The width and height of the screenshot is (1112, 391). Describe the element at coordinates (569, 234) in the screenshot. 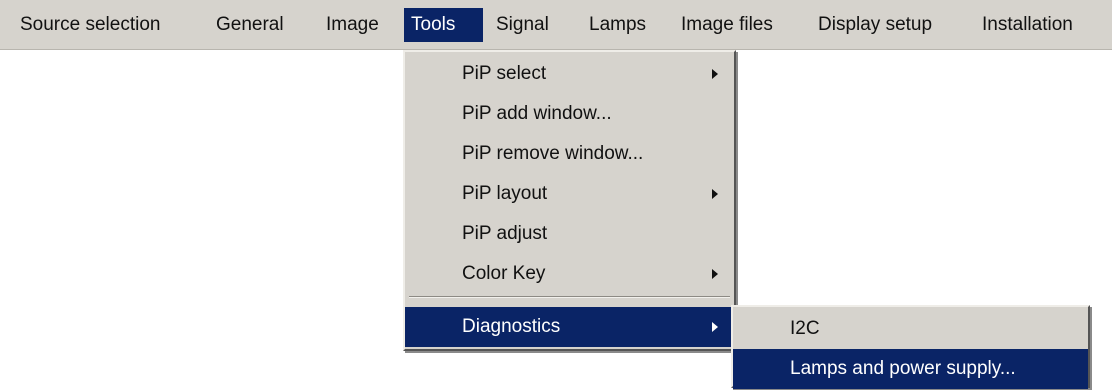

I see `menu-item-pip-adjust: PiP adjust` at that location.